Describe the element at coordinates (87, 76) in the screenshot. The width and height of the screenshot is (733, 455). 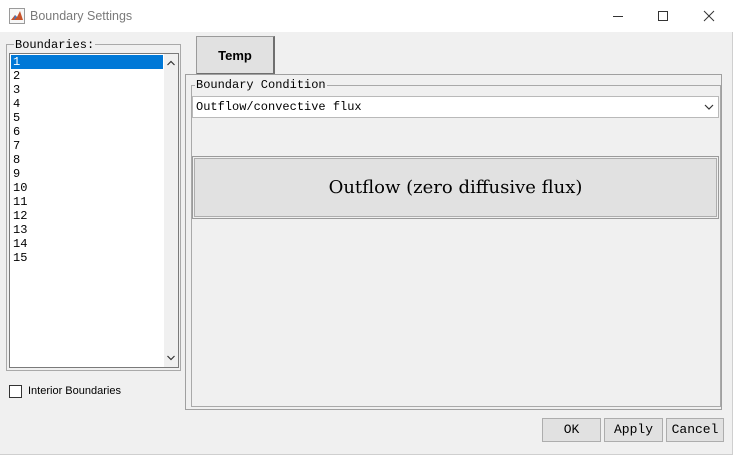
I see `list-item: 2` at that location.